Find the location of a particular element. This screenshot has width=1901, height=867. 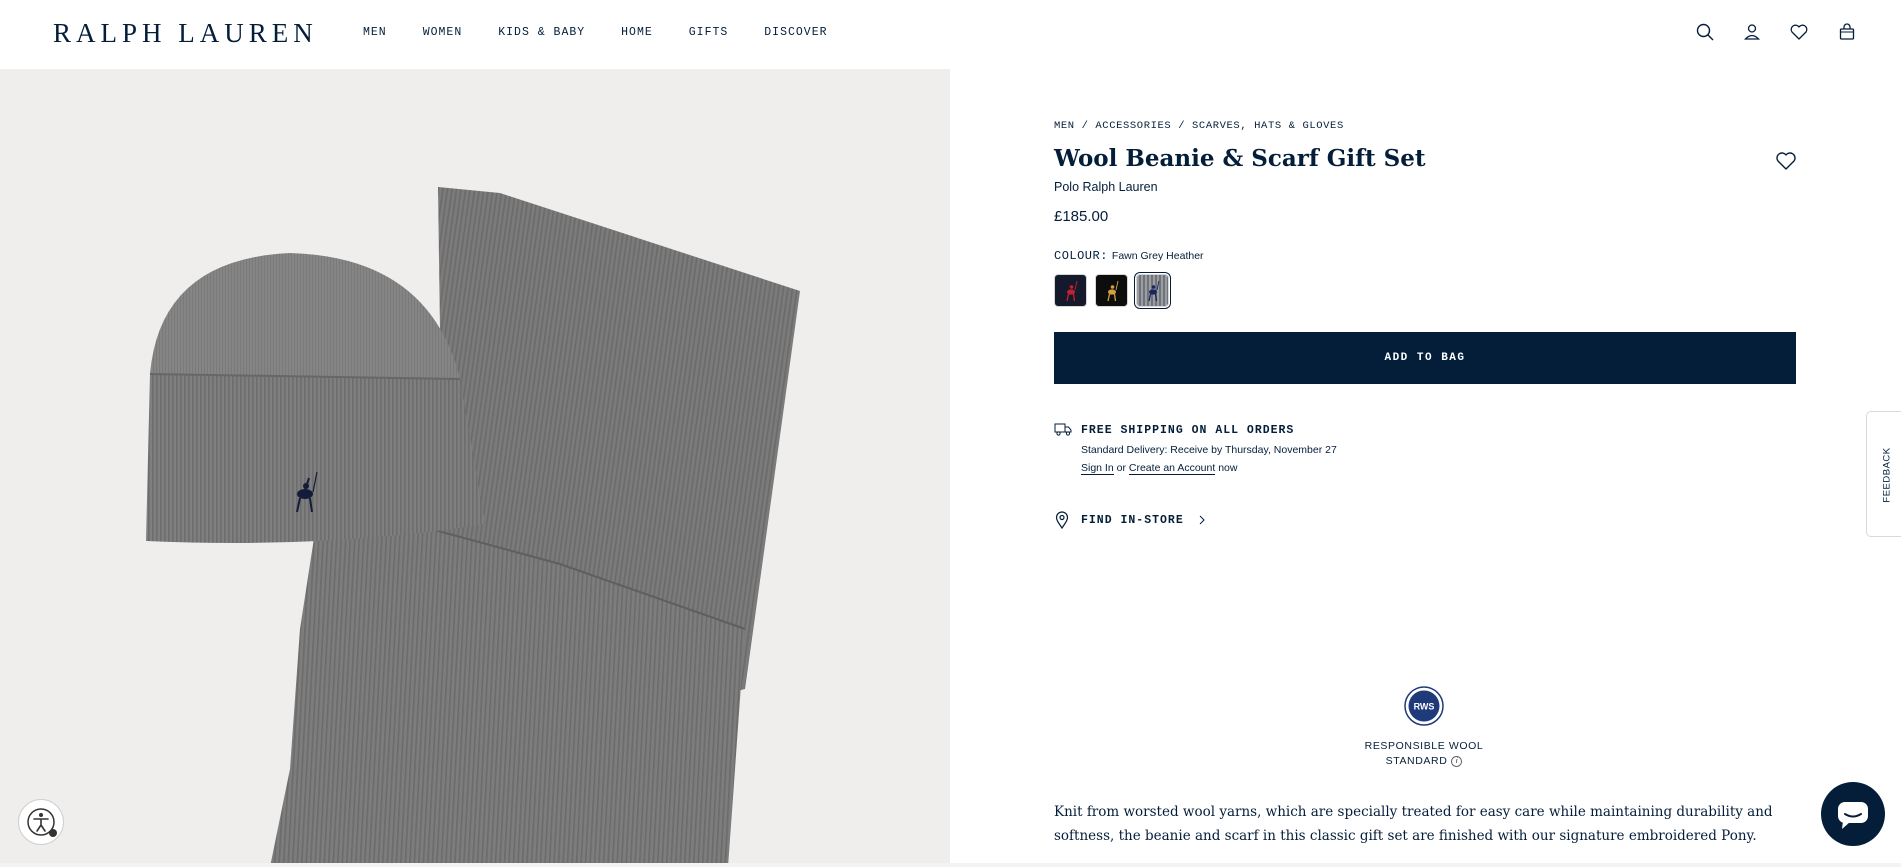

swatch-fawn-grey-heather is located at coordinates (1152, 290).